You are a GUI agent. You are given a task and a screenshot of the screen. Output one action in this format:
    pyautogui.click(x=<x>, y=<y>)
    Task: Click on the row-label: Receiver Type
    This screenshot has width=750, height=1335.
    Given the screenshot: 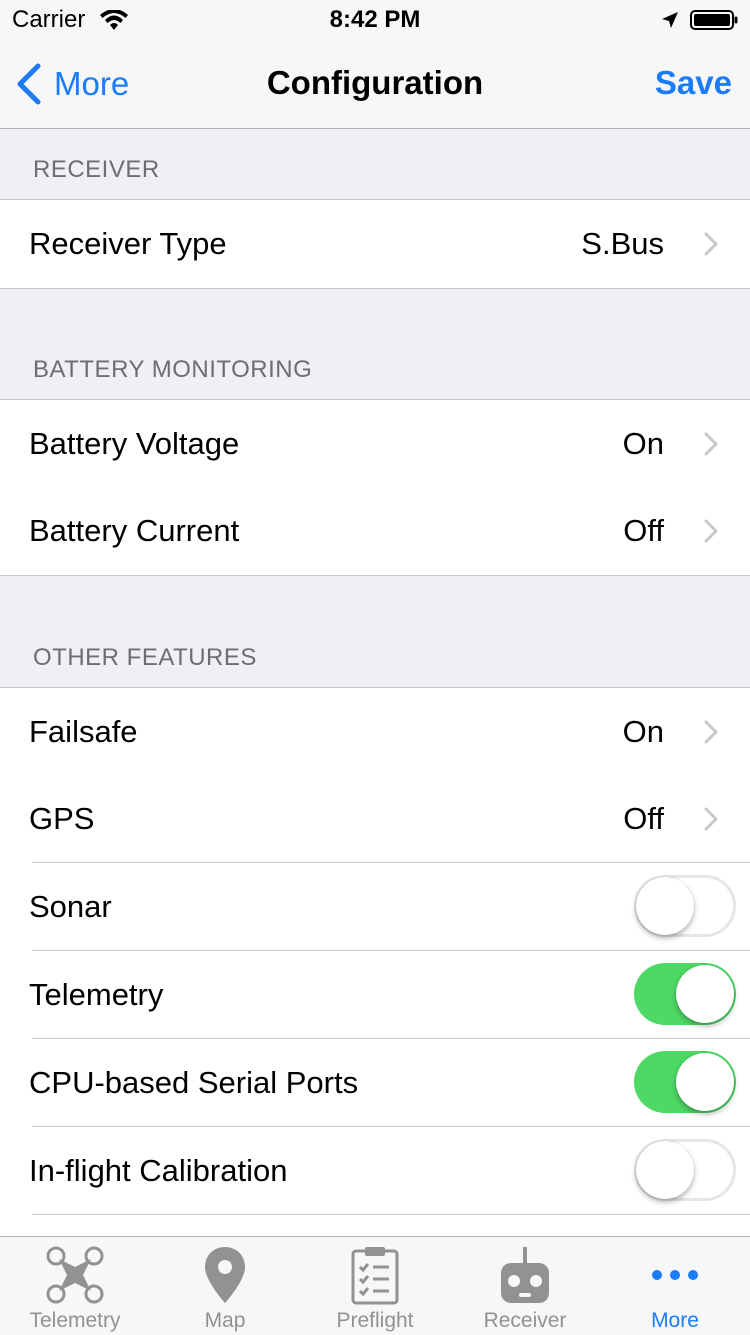 What is the action you would take?
    pyautogui.click(x=128, y=243)
    